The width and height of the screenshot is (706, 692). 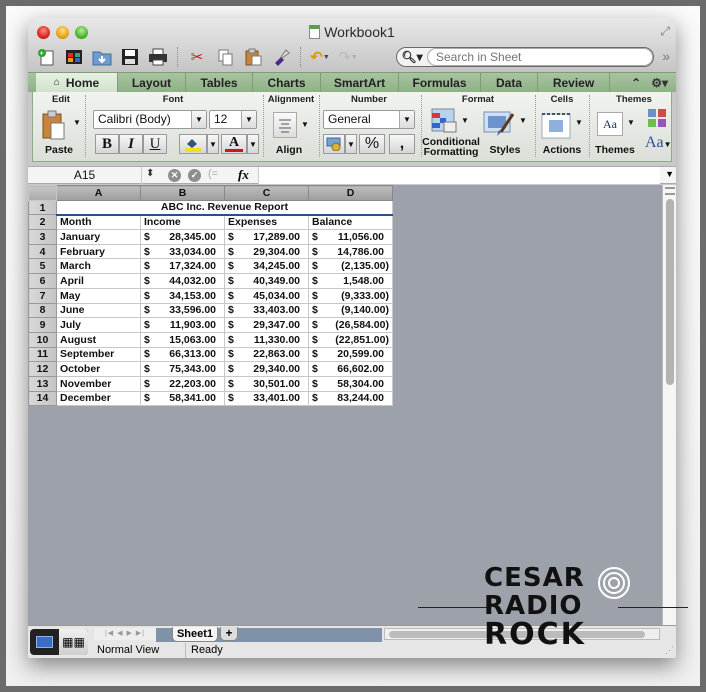 What do you see at coordinates (266, 398) in the screenshot?
I see `expenses-cell: $33,401.00` at bounding box center [266, 398].